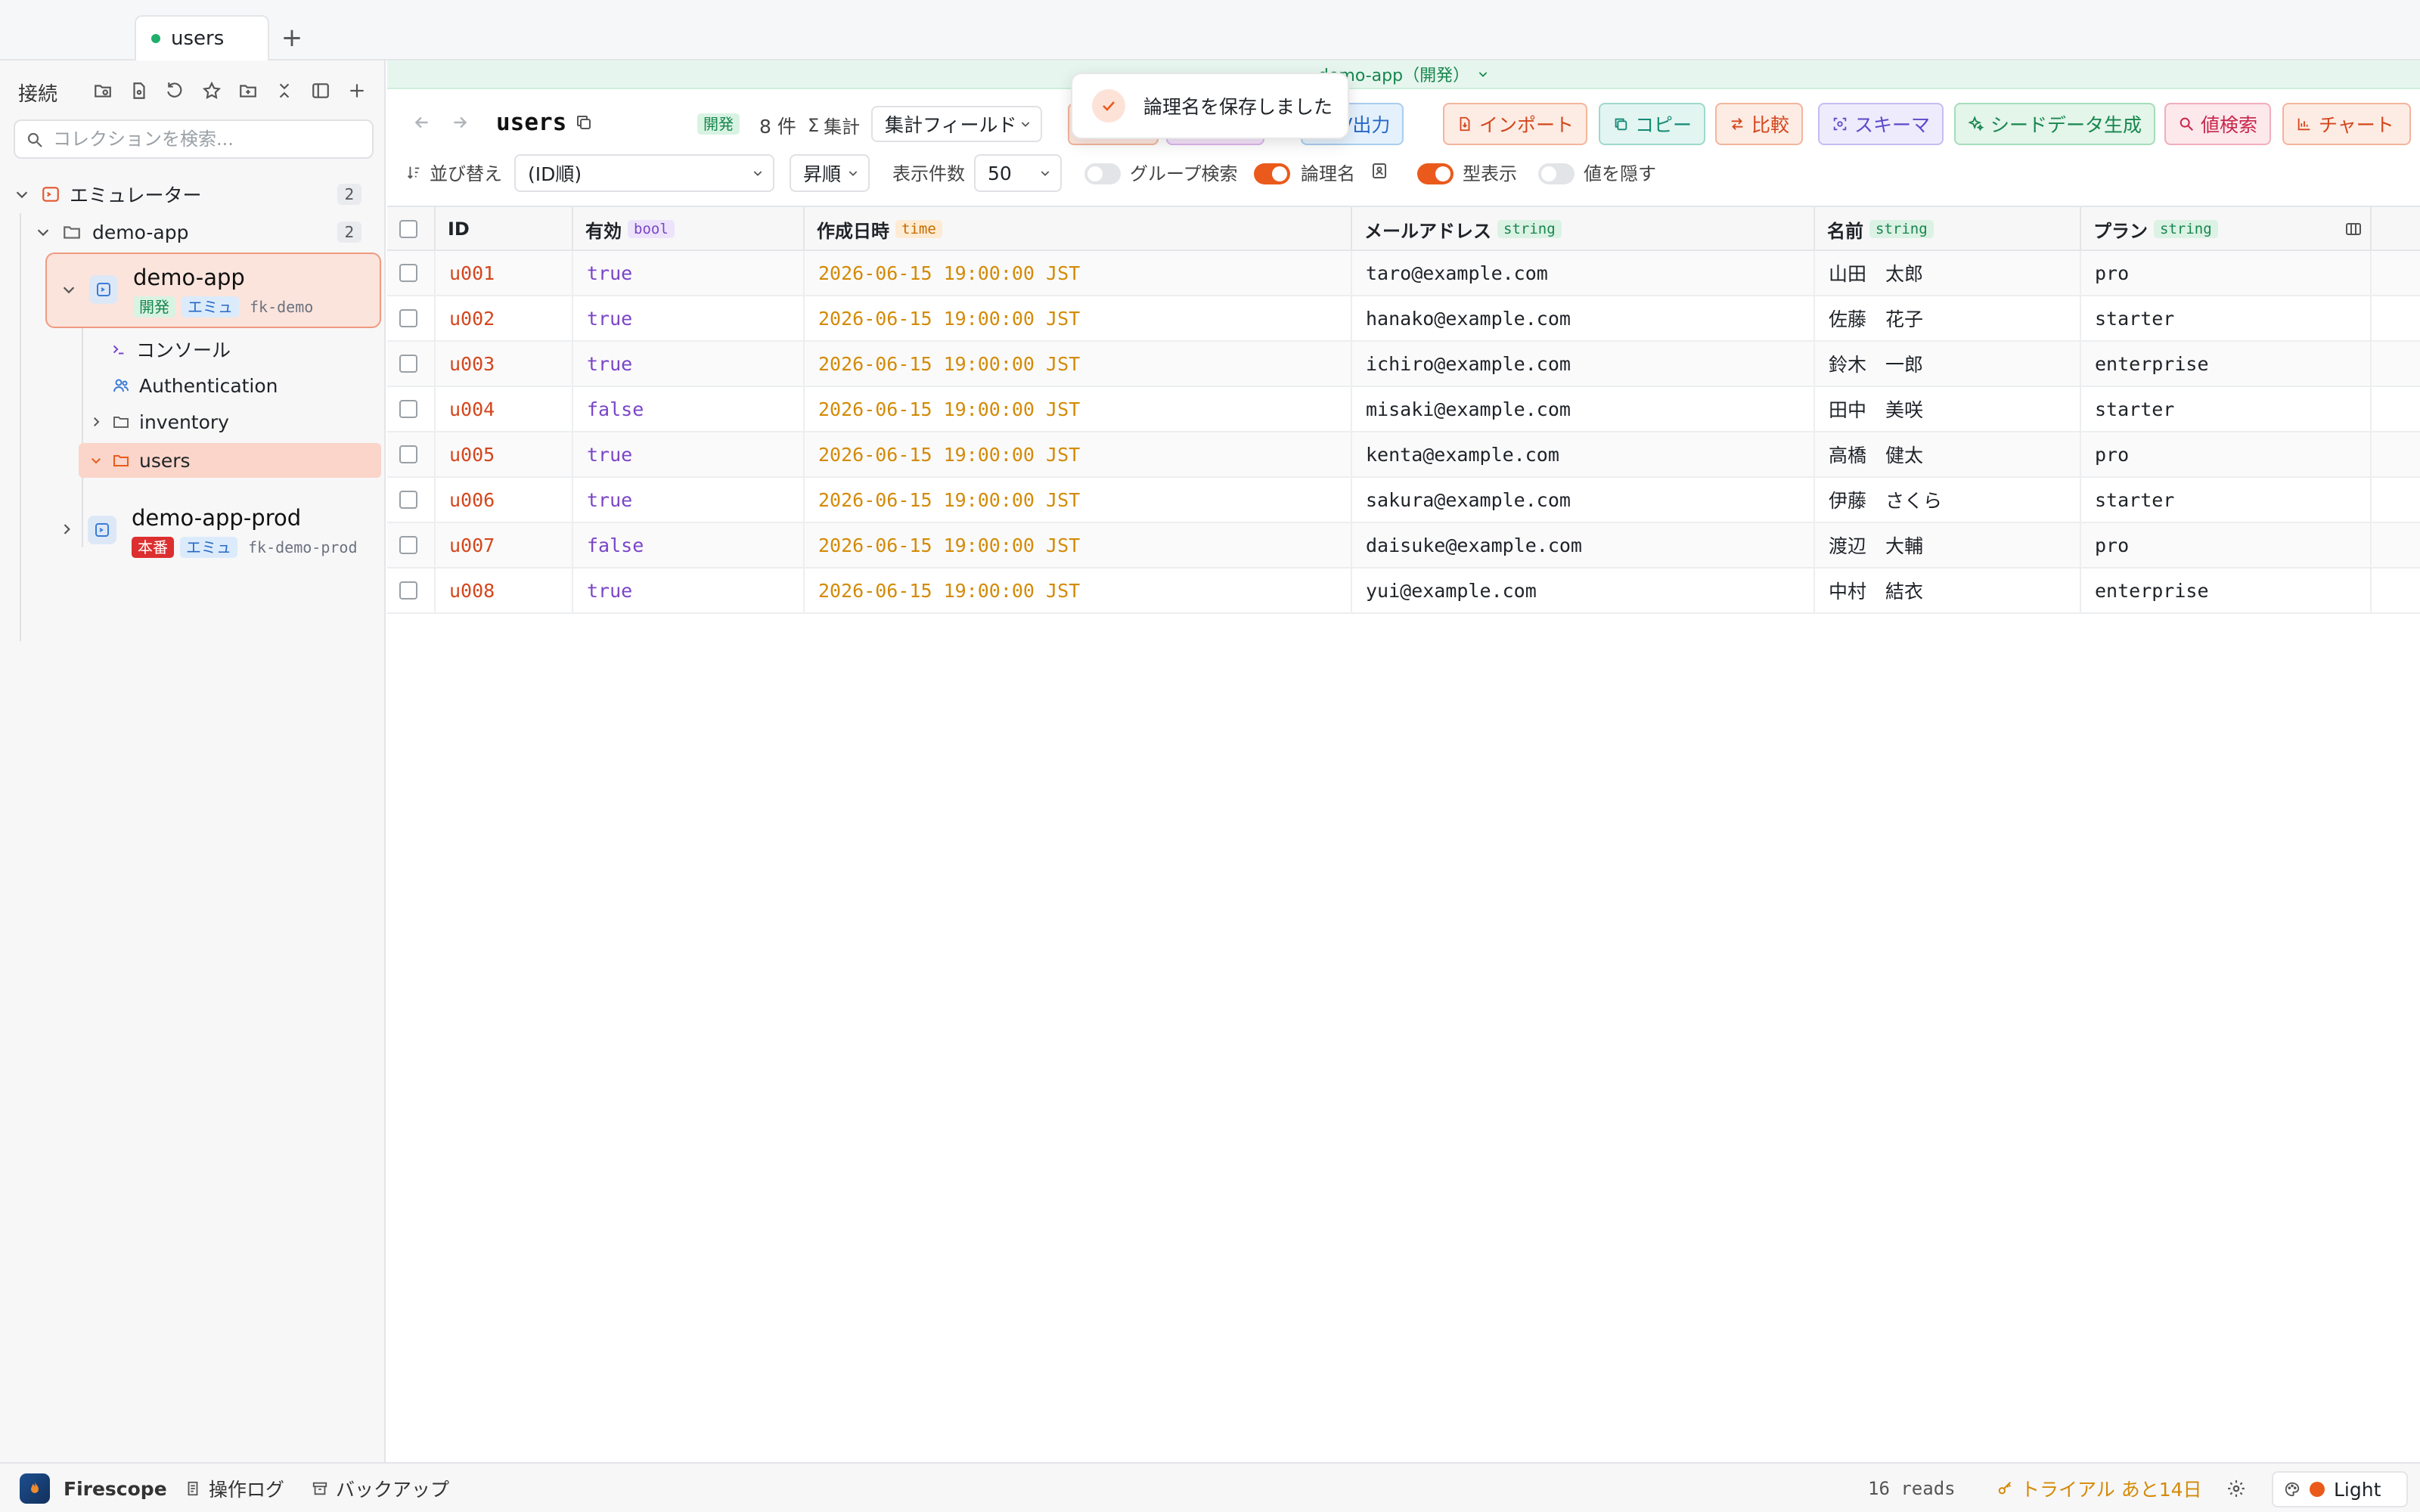 This screenshot has height=1512, width=2420. Describe the element at coordinates (1515, 124) in the screenshot. I see `import-button: インポート` at that location.